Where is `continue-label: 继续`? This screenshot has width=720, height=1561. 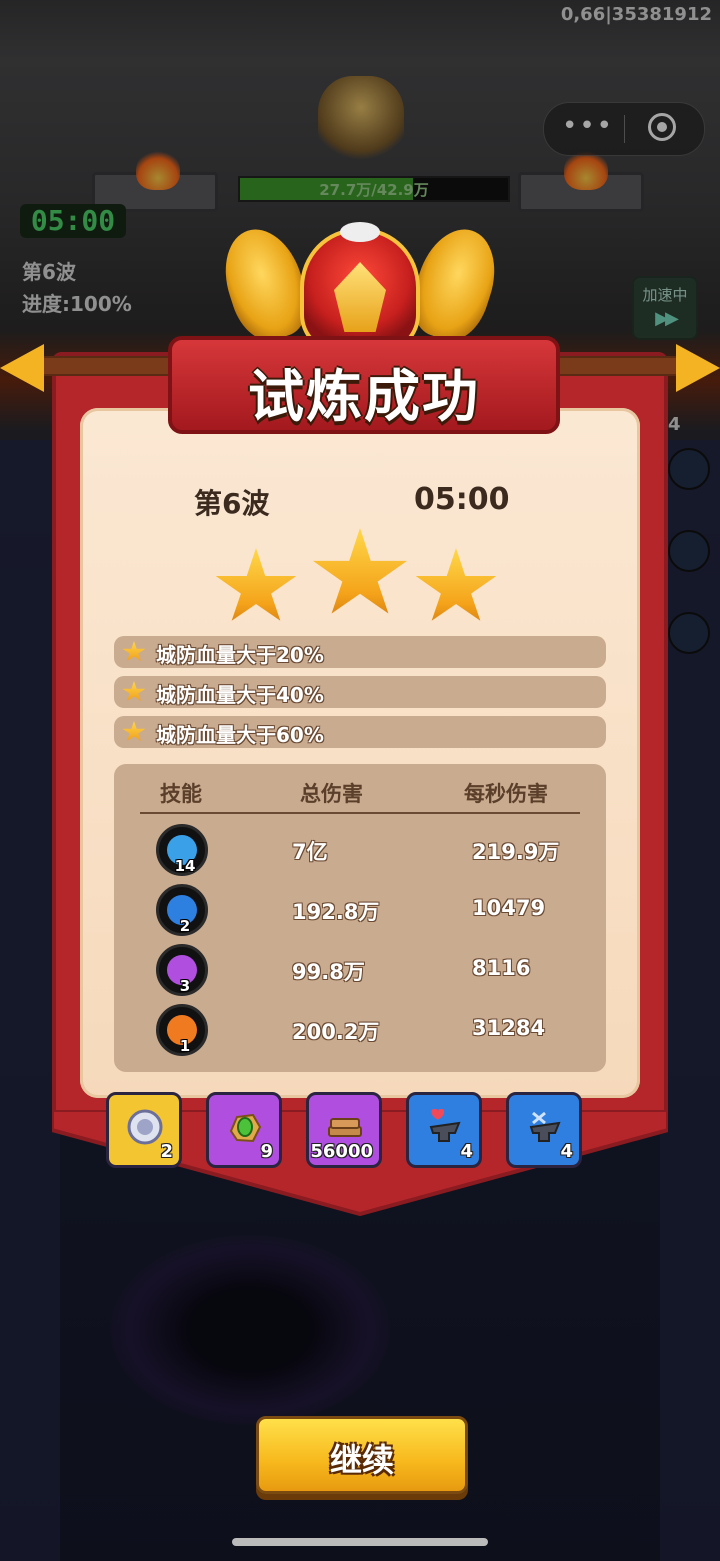 continue-label: 继续 is located at coordinates (361, 1460).